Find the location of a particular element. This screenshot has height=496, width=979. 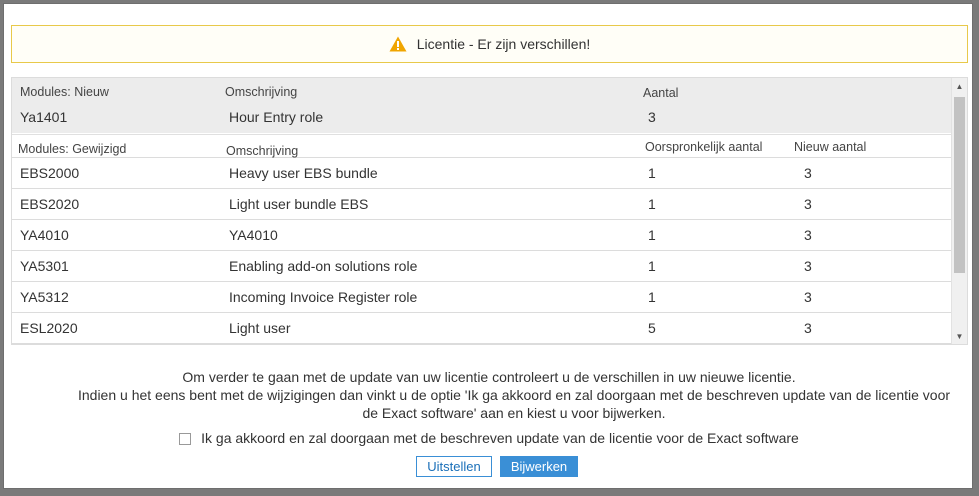

vertical-scrollbar: ▲ ▼ is located at coordinates (959, 211).